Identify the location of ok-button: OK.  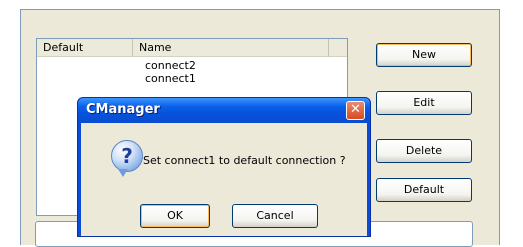
(175, 216).